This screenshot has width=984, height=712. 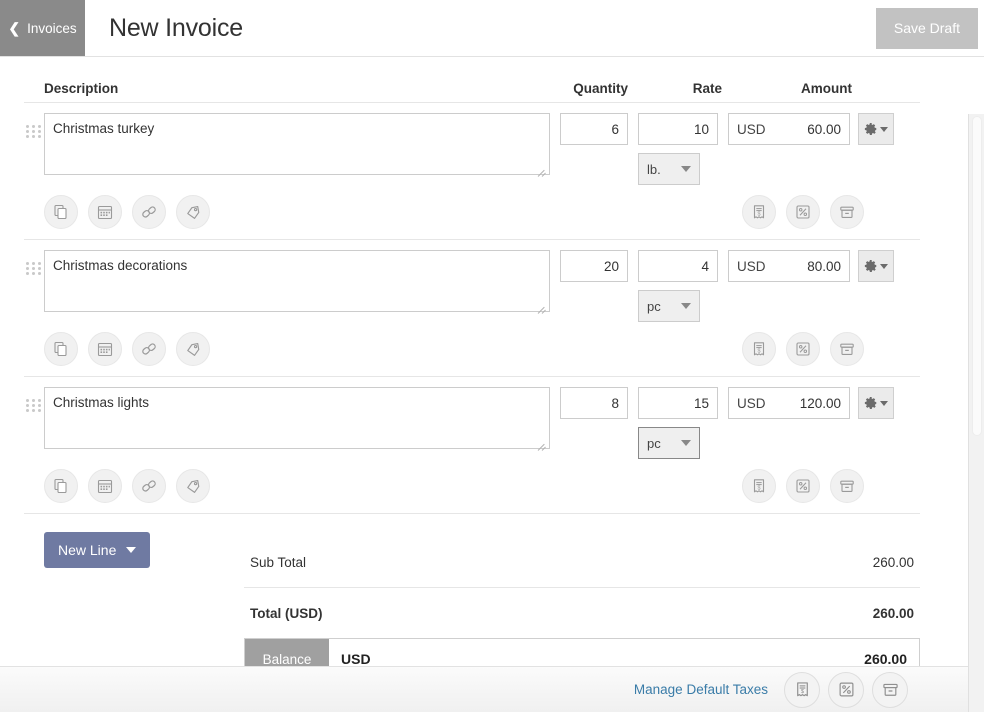 I want to click on unit-select: lb., so click(x=669, y=169).